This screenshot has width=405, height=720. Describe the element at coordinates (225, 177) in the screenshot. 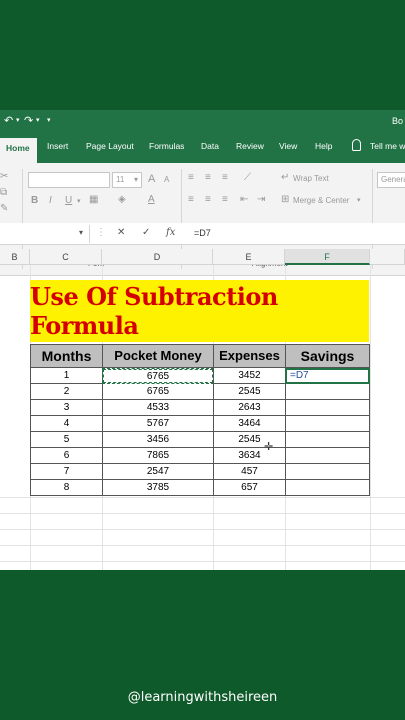

I see `align-bottom-icon: ≡` at that location.